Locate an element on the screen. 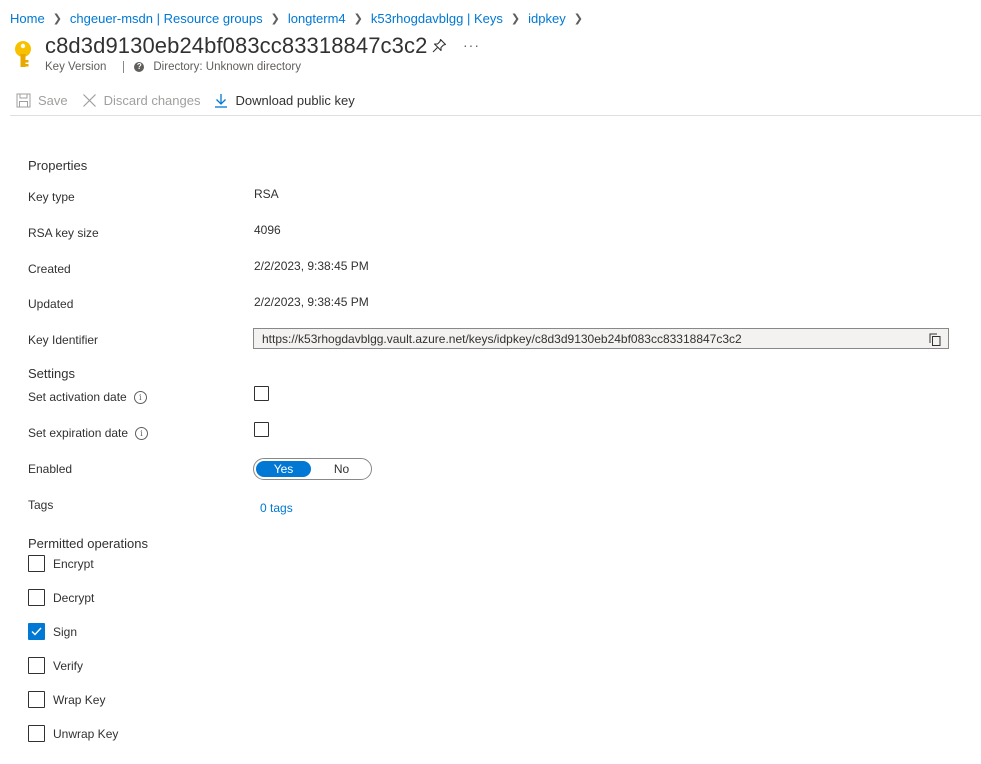  activation-date-label: Set activation date i is located at coordinates (87, 397).